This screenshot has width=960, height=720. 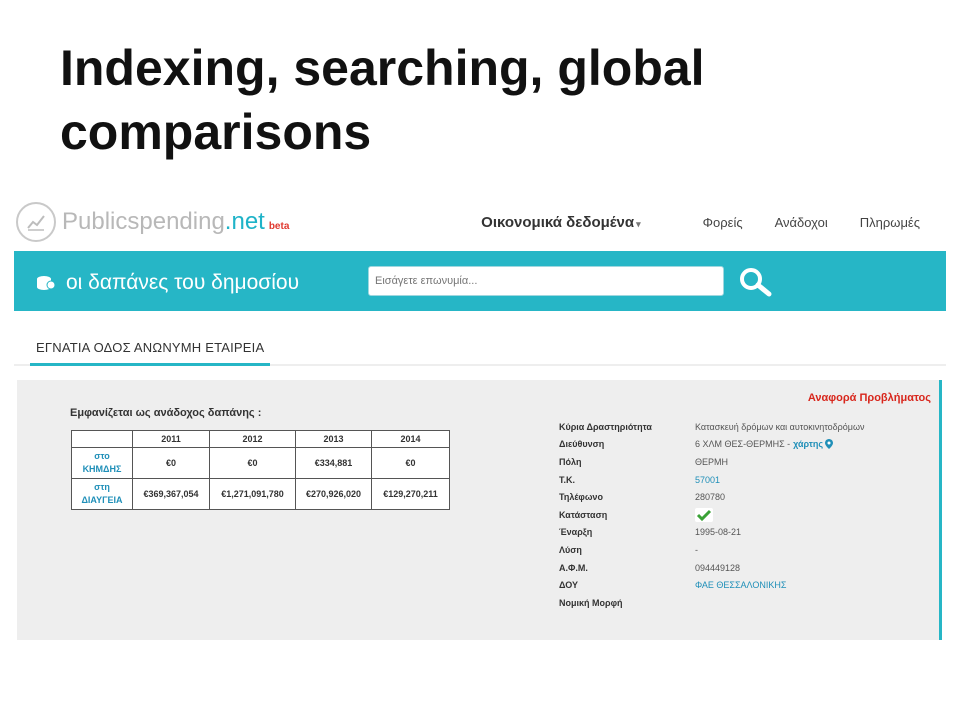 What do you see at coordinates (102, 463) in the screenshot?
I see `row-label-kimdis: στο ΚΗΜΔΗΣ` at bounding box center [102, 463].